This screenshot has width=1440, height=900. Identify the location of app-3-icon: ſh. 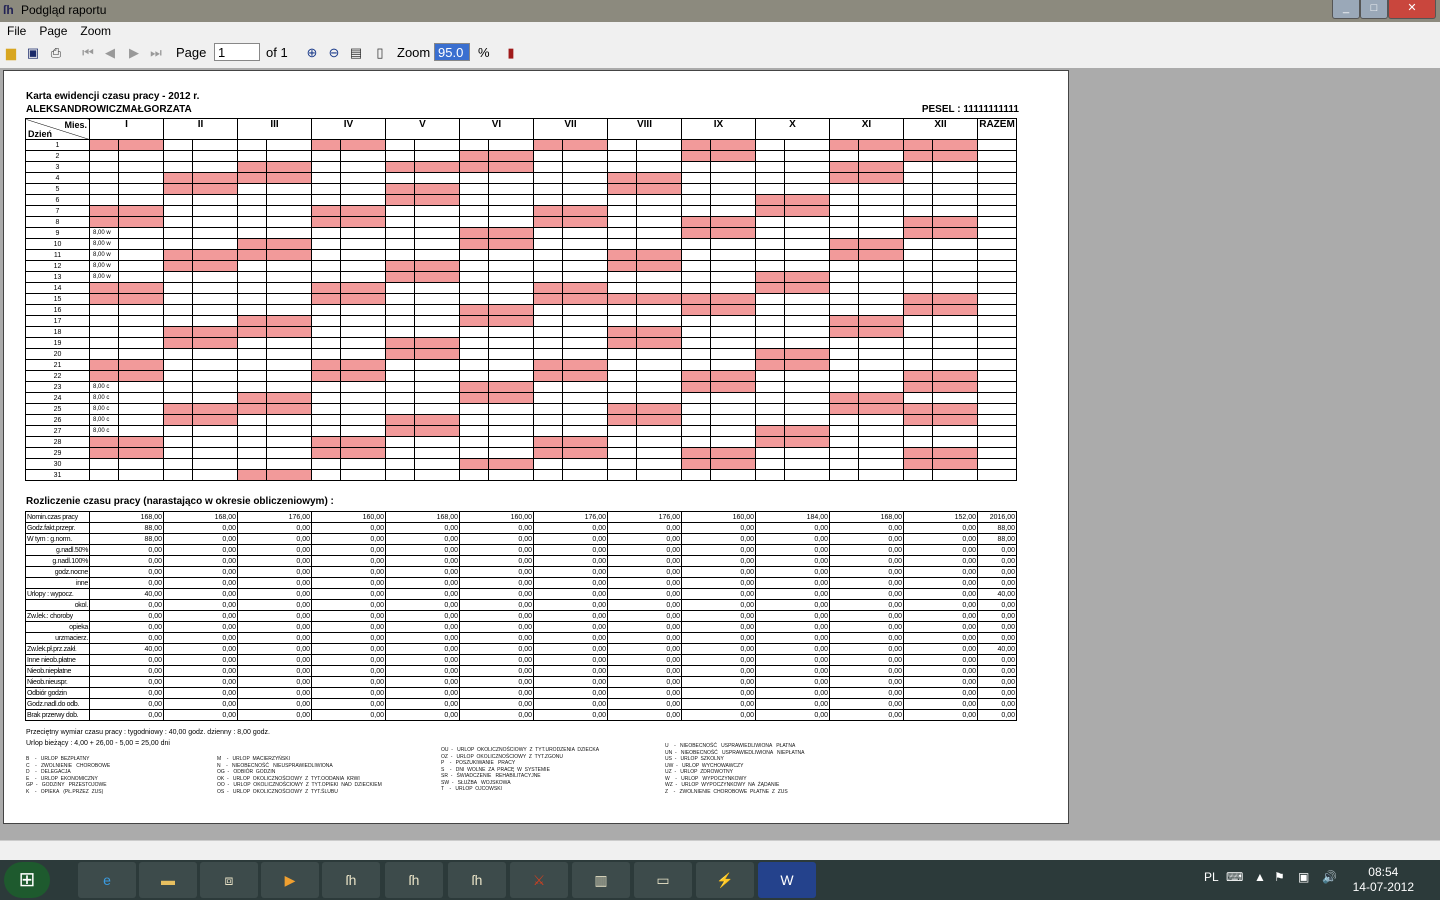
(477, 880).